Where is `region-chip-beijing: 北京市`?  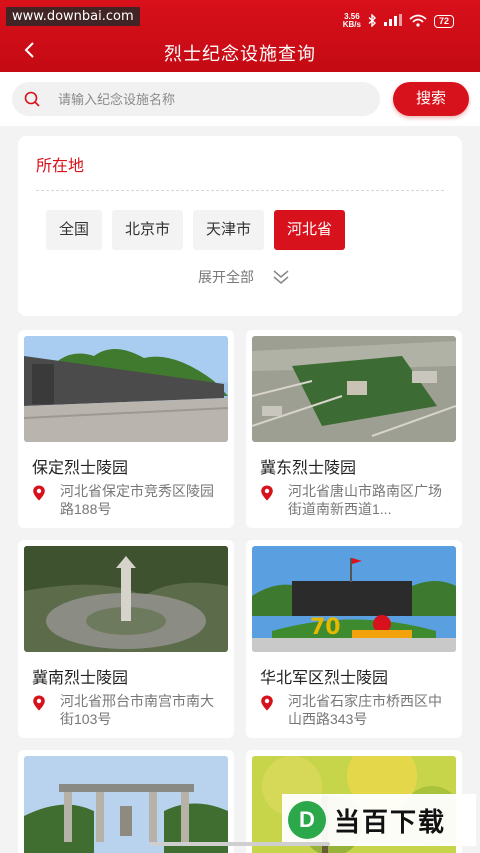 region-chip-beijing: 北京市 is located at coordinates (148, 230).